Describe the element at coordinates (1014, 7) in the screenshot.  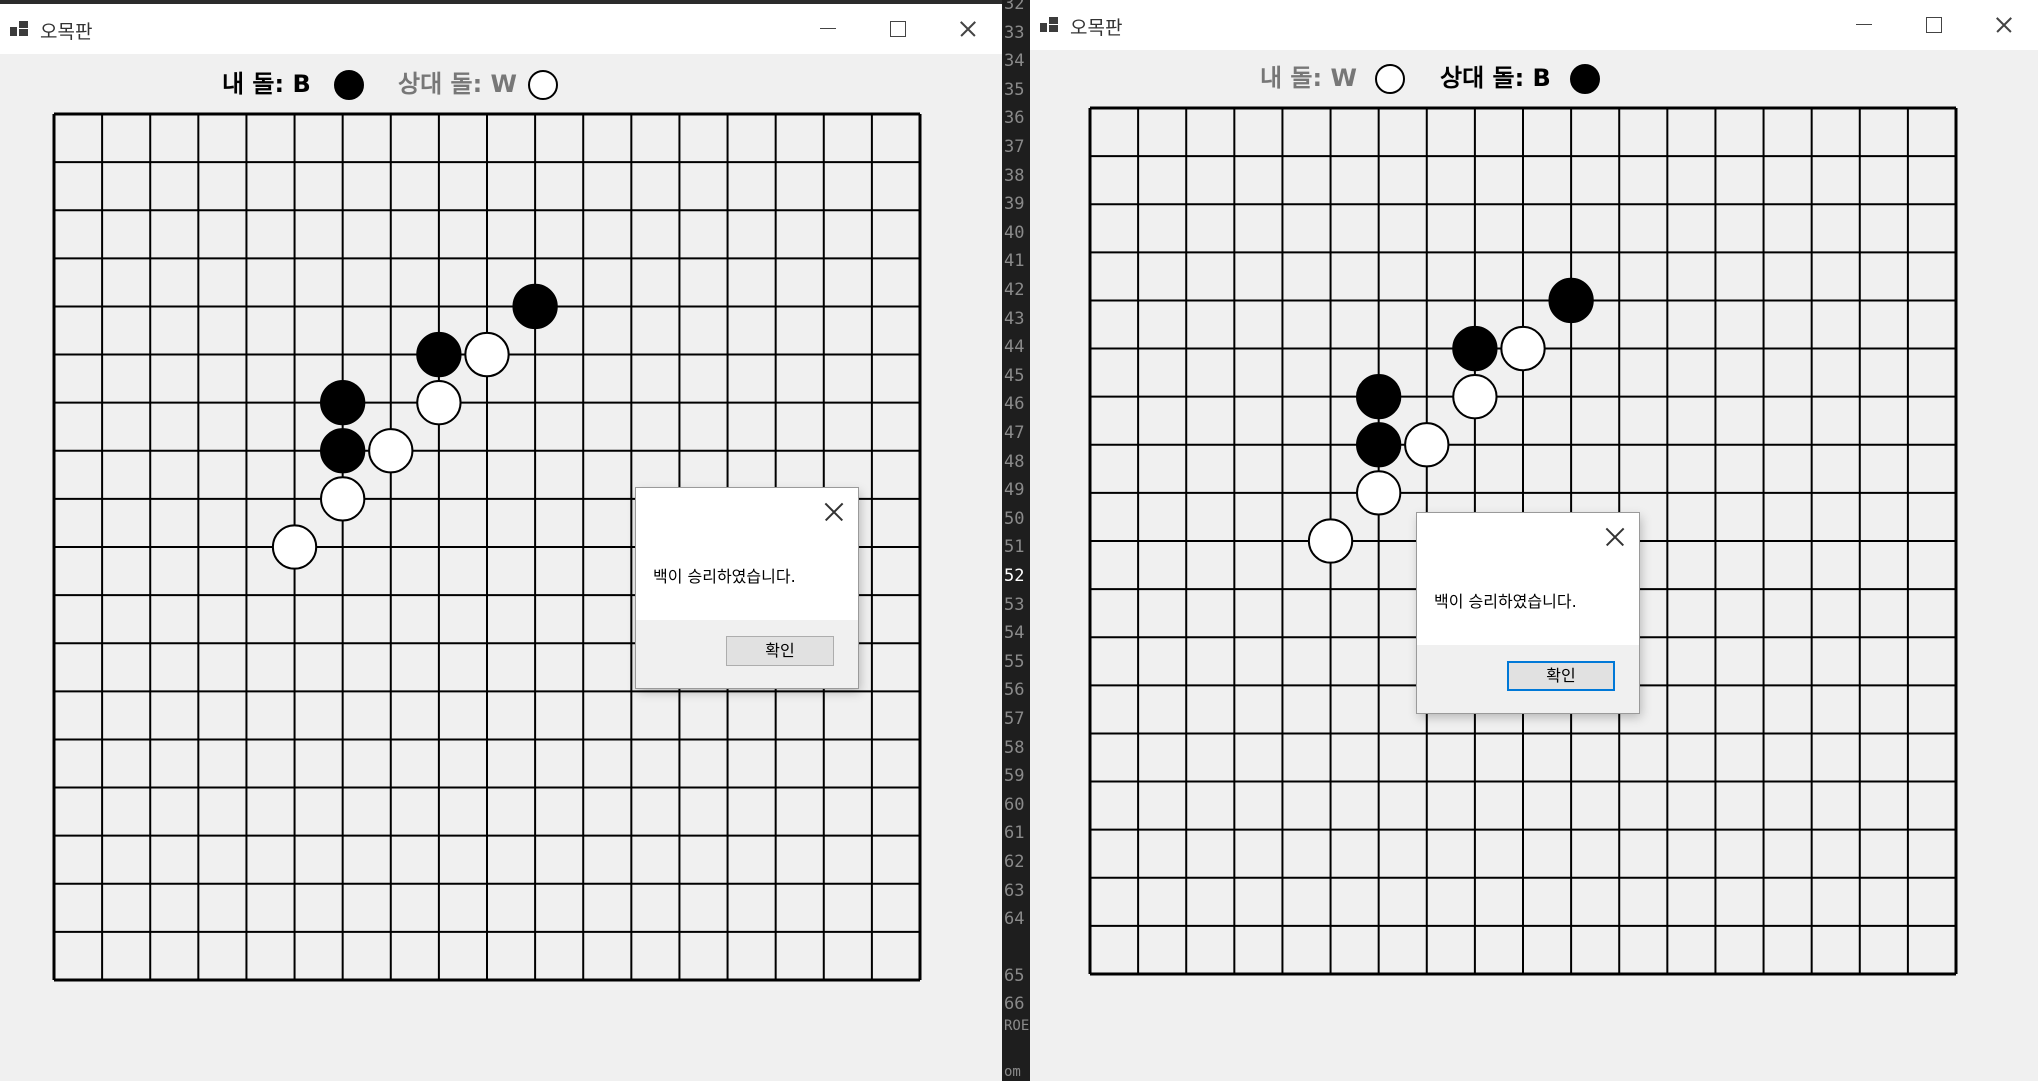
I see `line-number: 32` at that location.